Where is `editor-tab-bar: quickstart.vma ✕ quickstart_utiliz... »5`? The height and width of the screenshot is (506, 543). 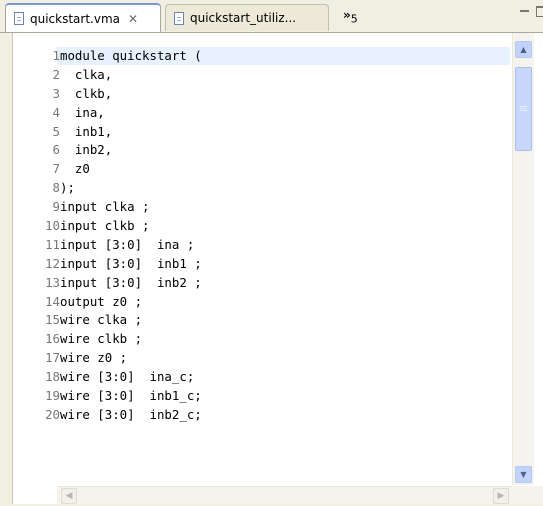 editor-tab-bar: quickstart.vma ✕ quickstart_utiliz... »5 is located at coordinates (271, 16).